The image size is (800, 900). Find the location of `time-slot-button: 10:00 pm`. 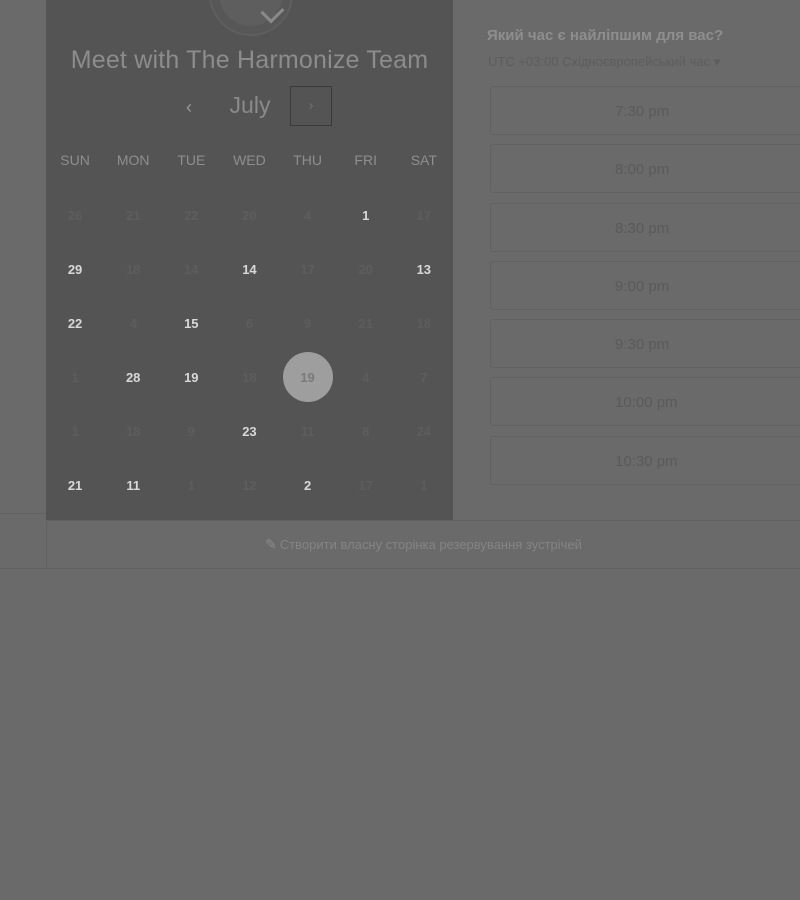

time-slot-button: 10:00 pm is located at coordinates (645, 402).